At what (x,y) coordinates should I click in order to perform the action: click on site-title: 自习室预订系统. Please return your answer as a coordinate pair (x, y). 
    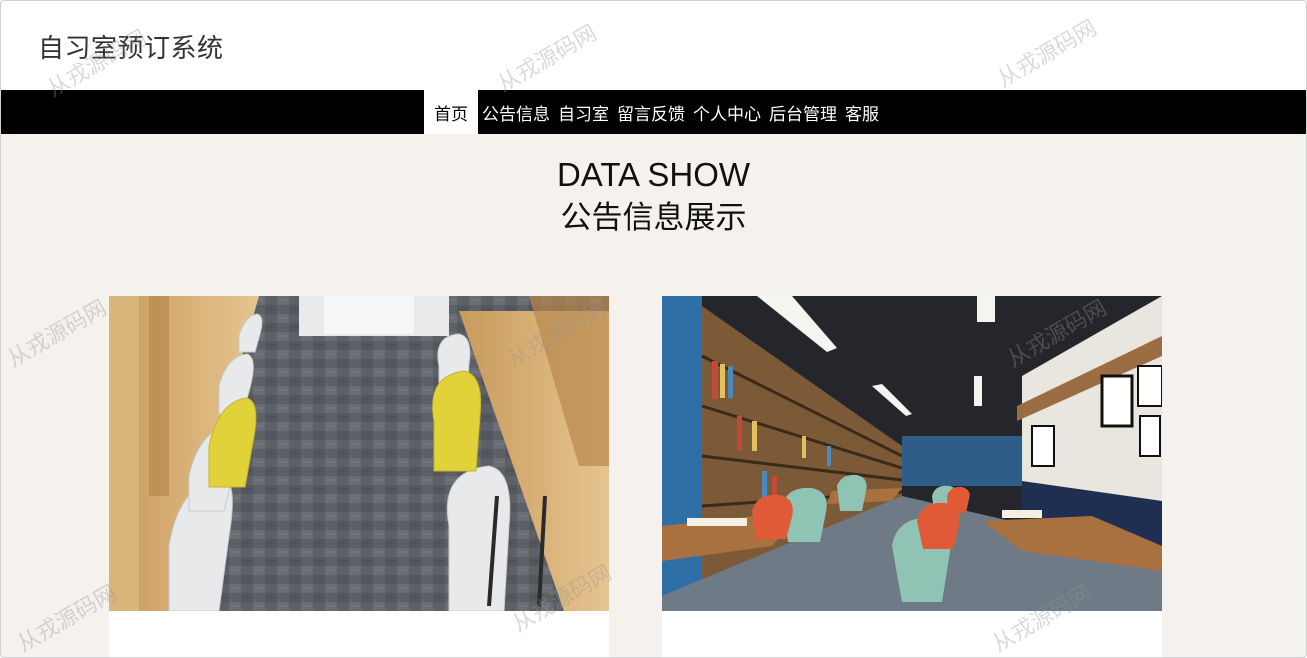
    Looking at the image, I should click on (131, 46).